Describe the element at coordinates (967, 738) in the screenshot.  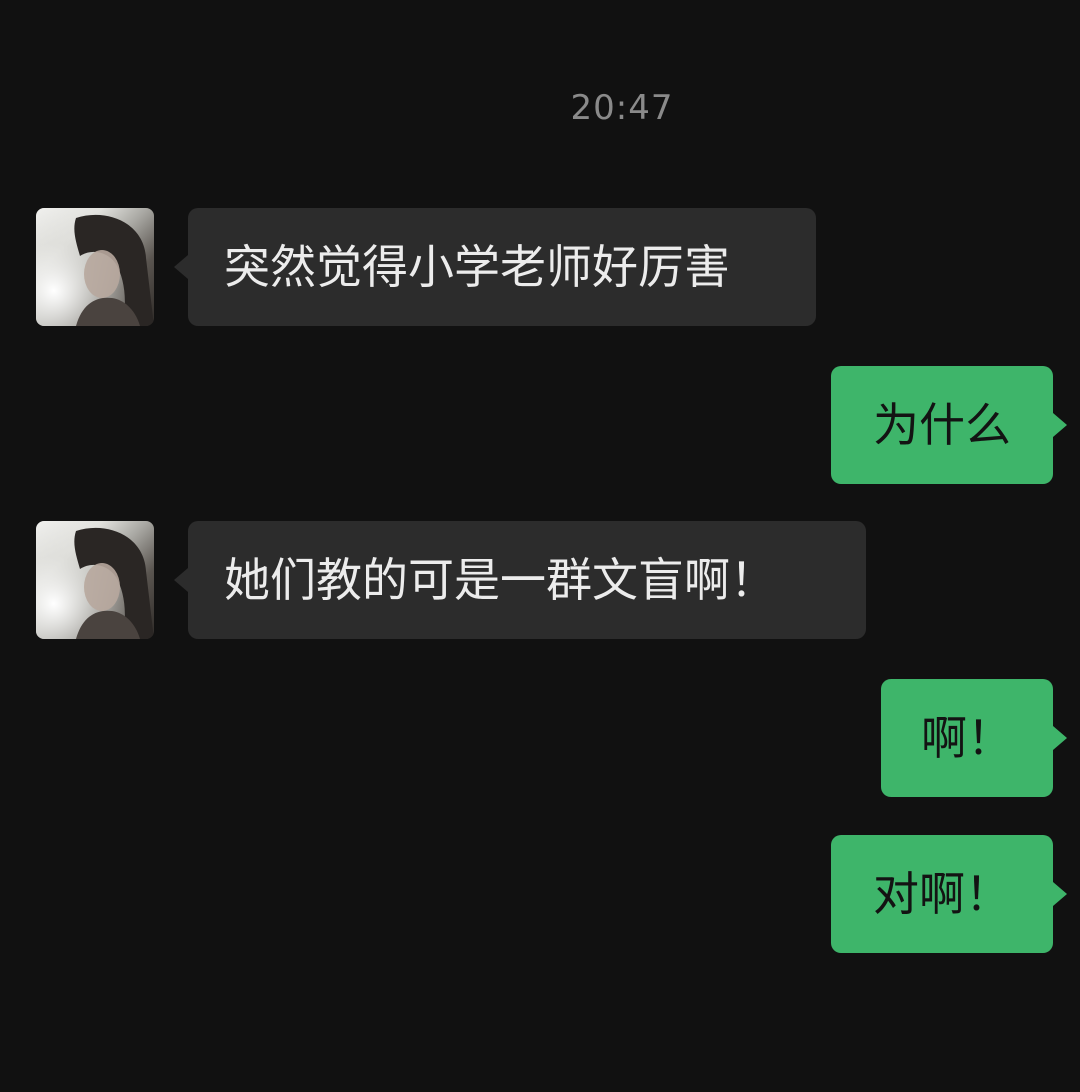
I see `message-text: 啊！` at that location.